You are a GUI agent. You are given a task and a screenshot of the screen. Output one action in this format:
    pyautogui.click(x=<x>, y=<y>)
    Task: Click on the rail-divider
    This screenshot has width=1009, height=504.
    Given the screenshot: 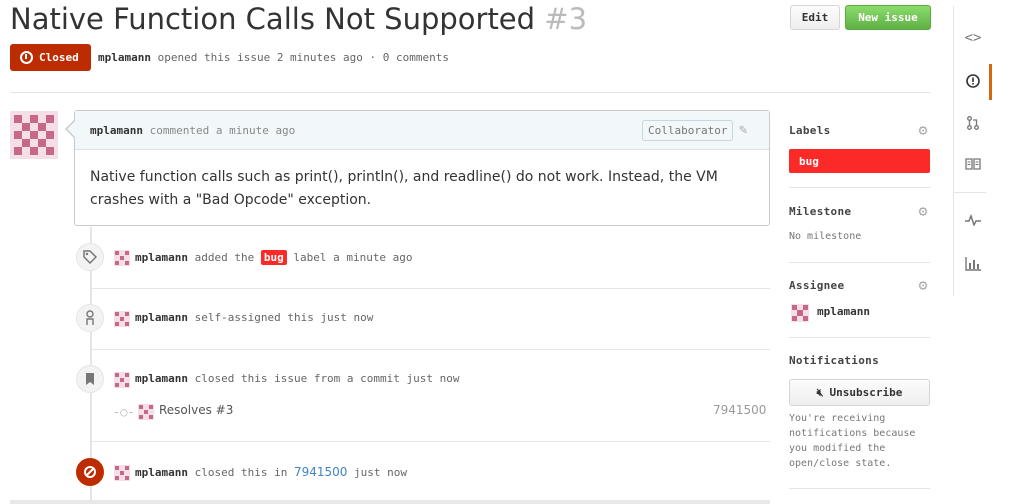 What is the action you would take?
    pyautogui.click(x=970, y=192)
    